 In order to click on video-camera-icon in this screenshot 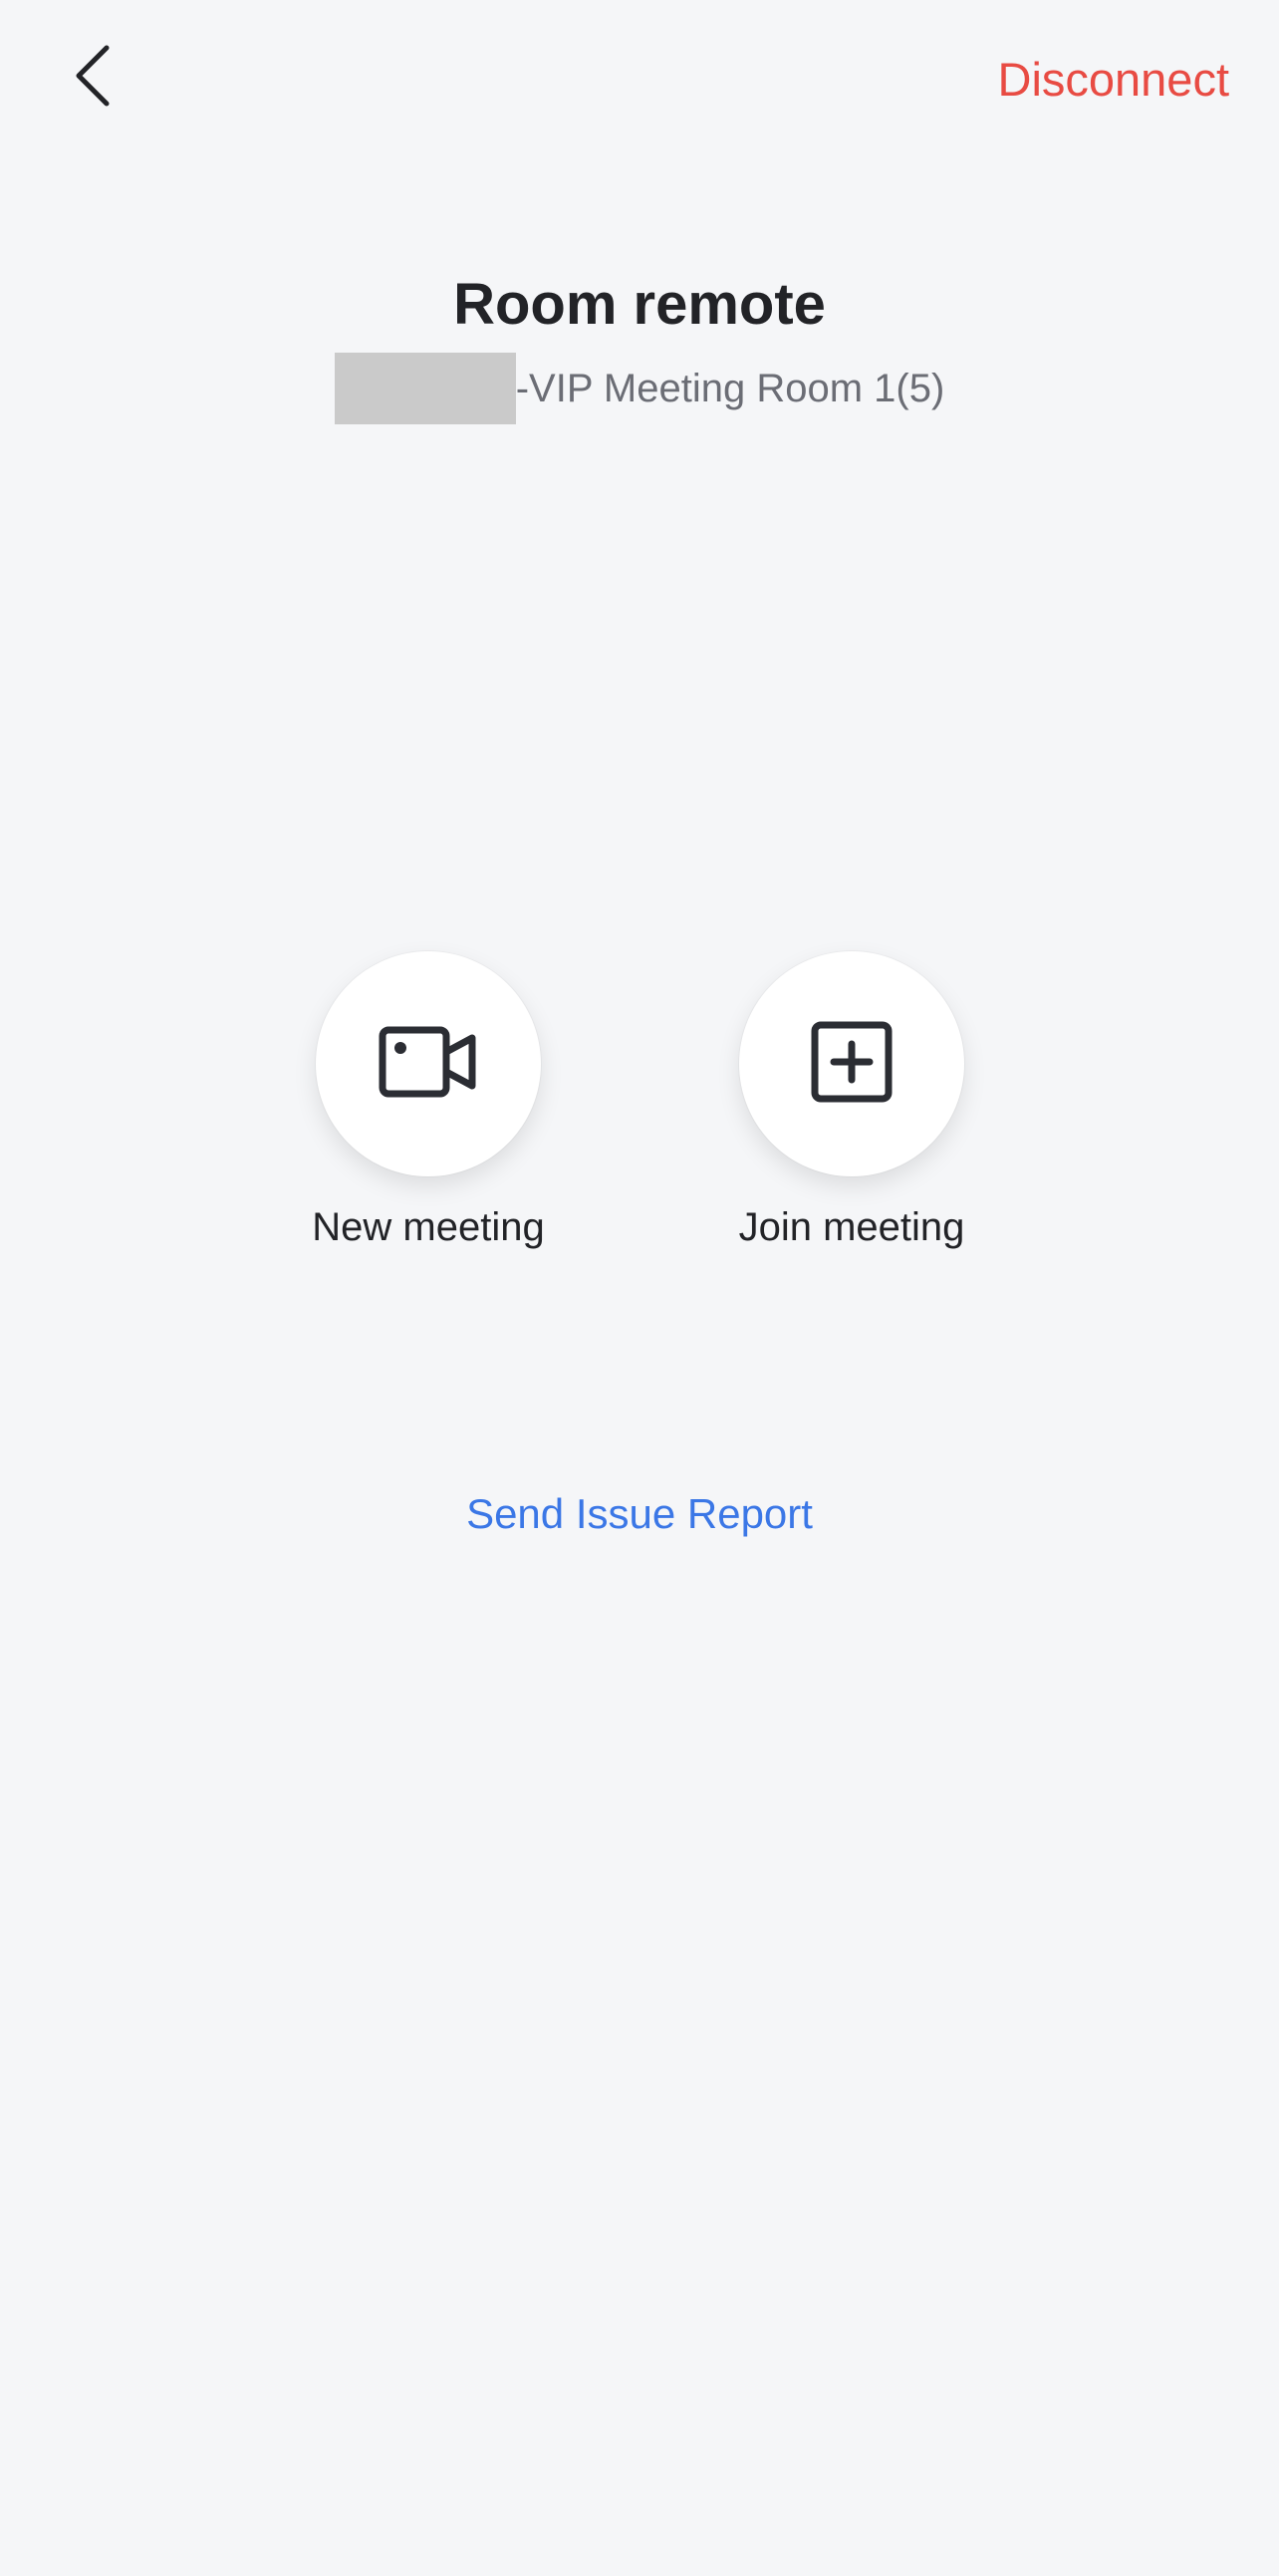, I will do `click(429, 1064)`.